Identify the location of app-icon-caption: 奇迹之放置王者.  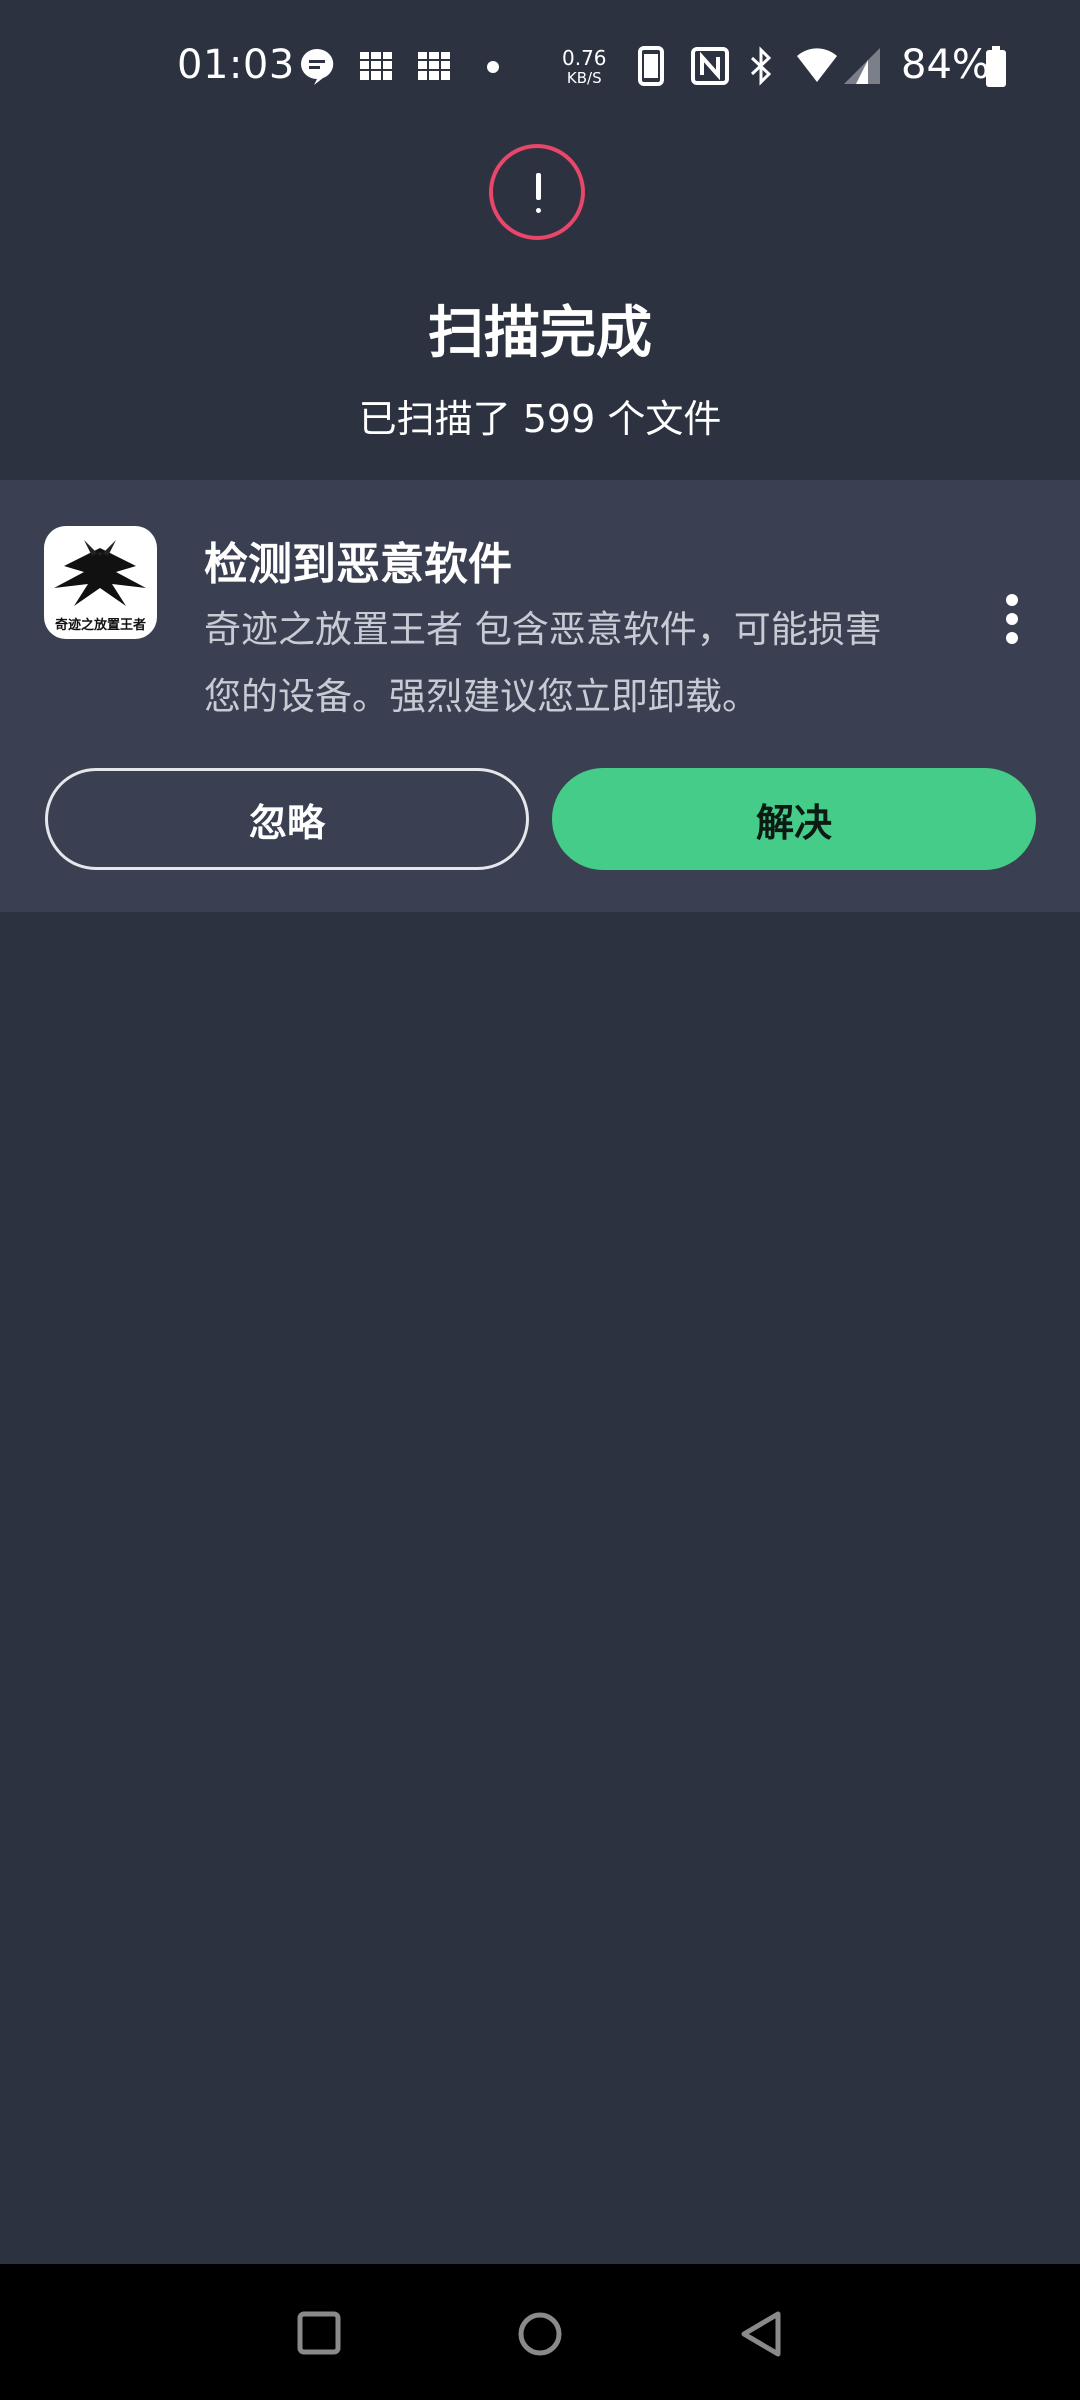
(100, 625).